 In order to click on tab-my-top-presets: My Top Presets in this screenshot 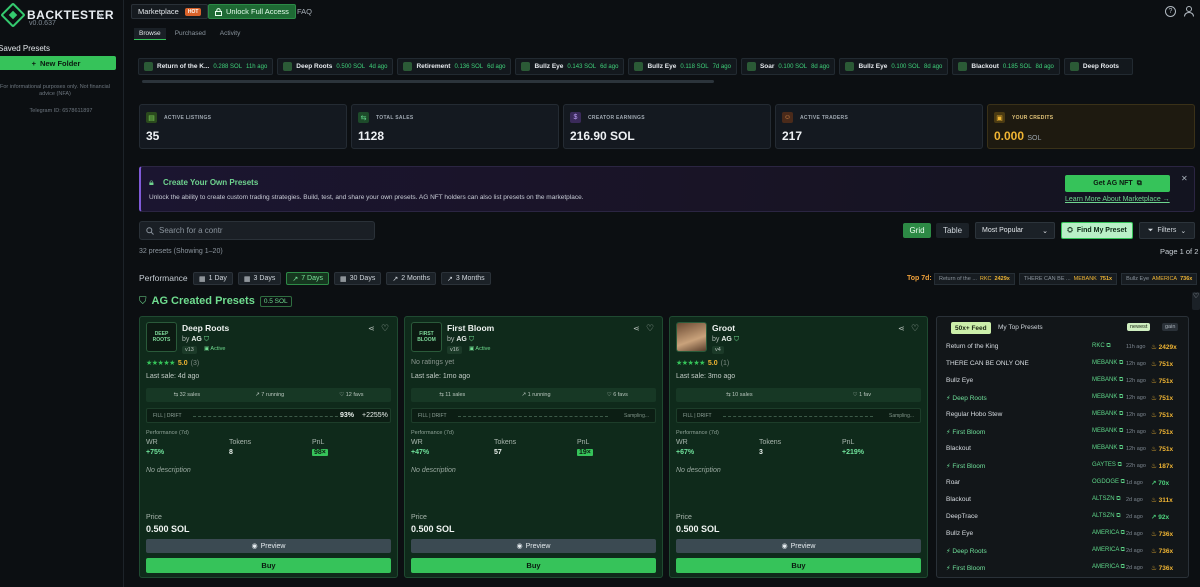, I will do `click(1020, 327)`.